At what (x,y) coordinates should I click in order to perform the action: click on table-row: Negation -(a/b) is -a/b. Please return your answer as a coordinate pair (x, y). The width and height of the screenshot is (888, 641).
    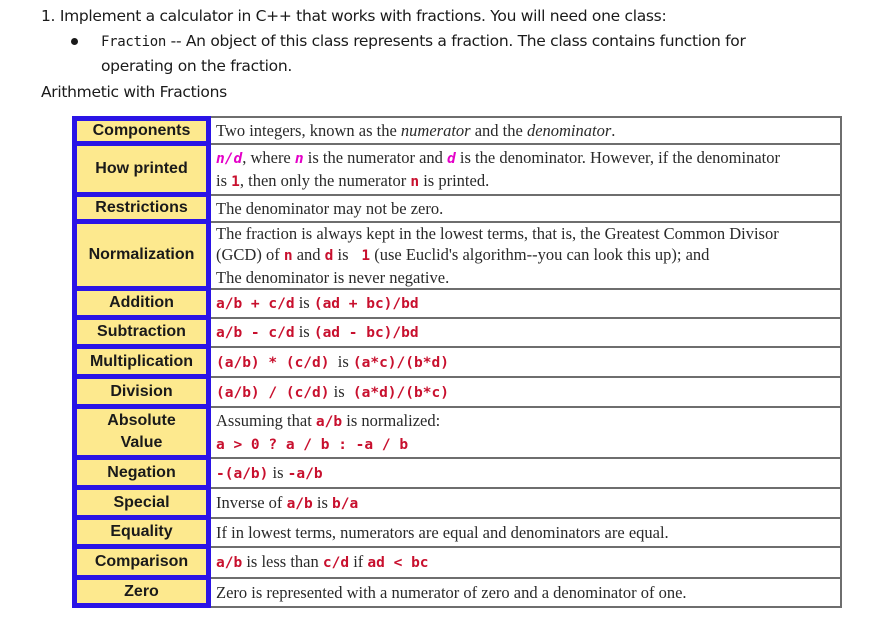
    Looking at the image, I should click on (457, 472).